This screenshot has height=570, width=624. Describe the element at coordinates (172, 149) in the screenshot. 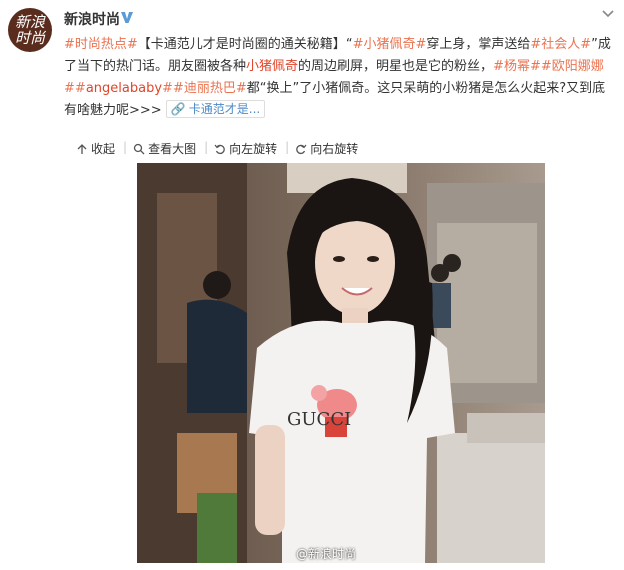

I see `view-large-label: 查看大图` at that location.